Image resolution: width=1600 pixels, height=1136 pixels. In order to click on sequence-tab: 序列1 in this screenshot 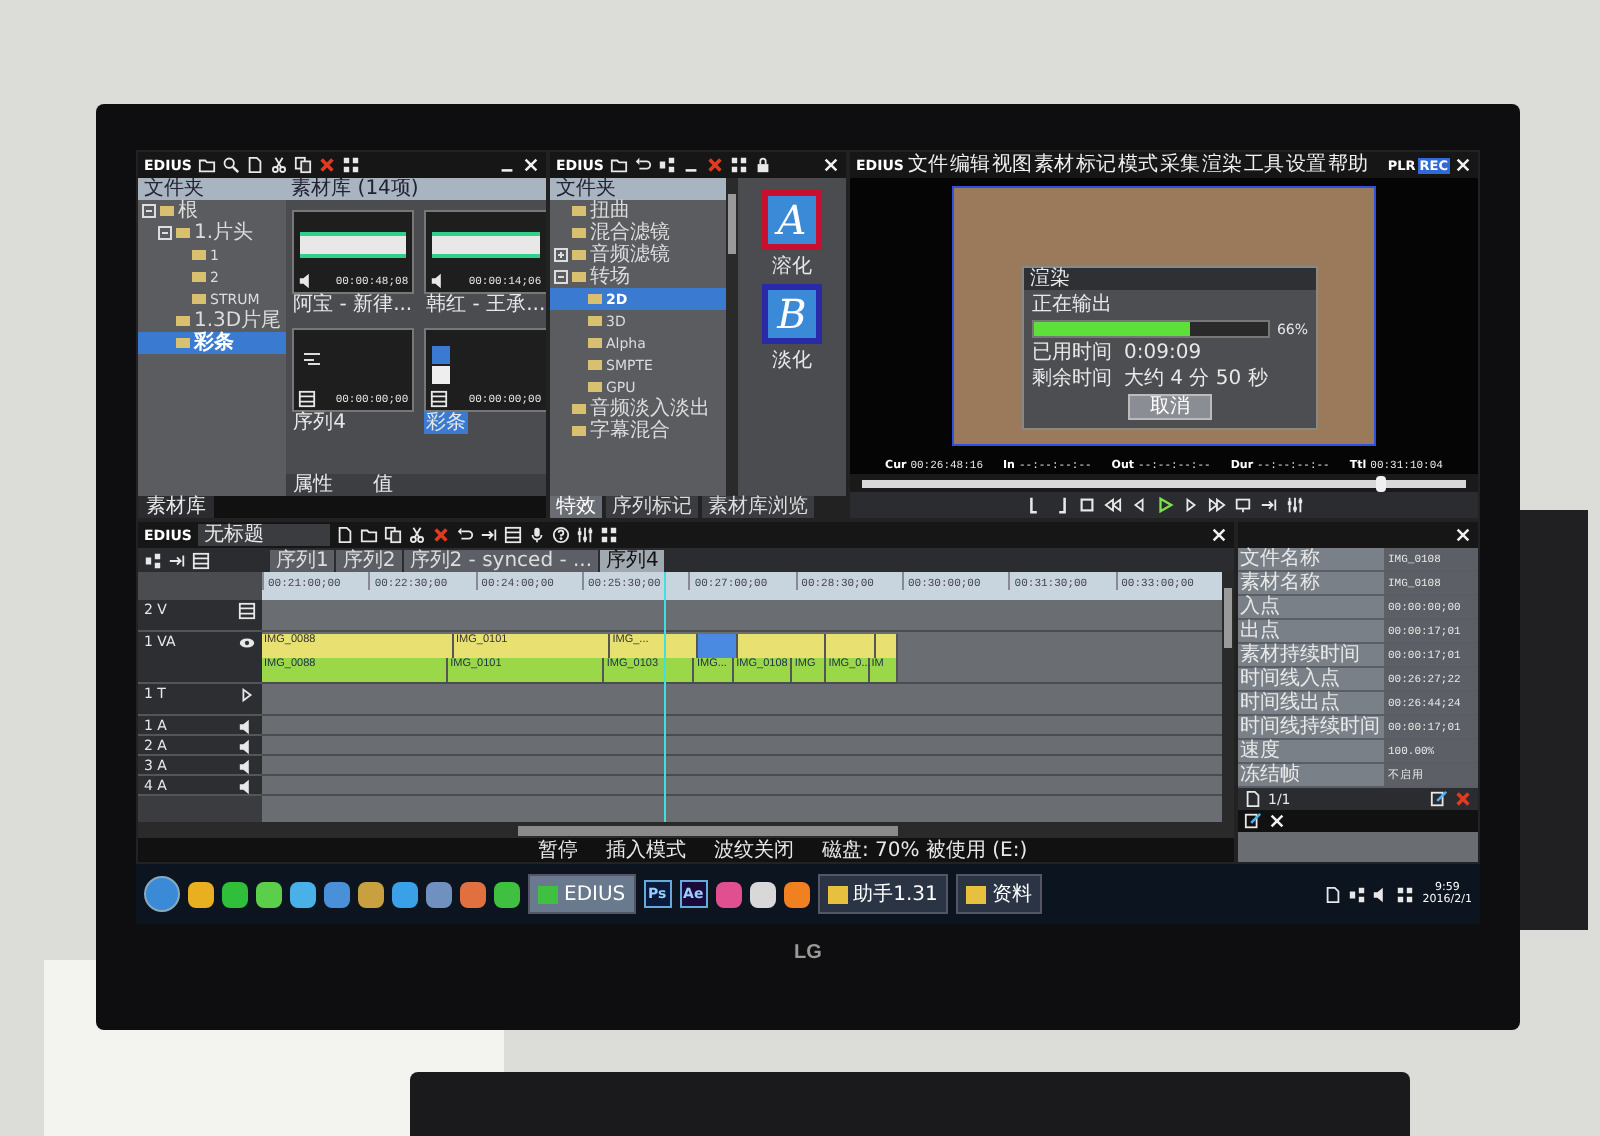, I will do `click(302, 561)`.